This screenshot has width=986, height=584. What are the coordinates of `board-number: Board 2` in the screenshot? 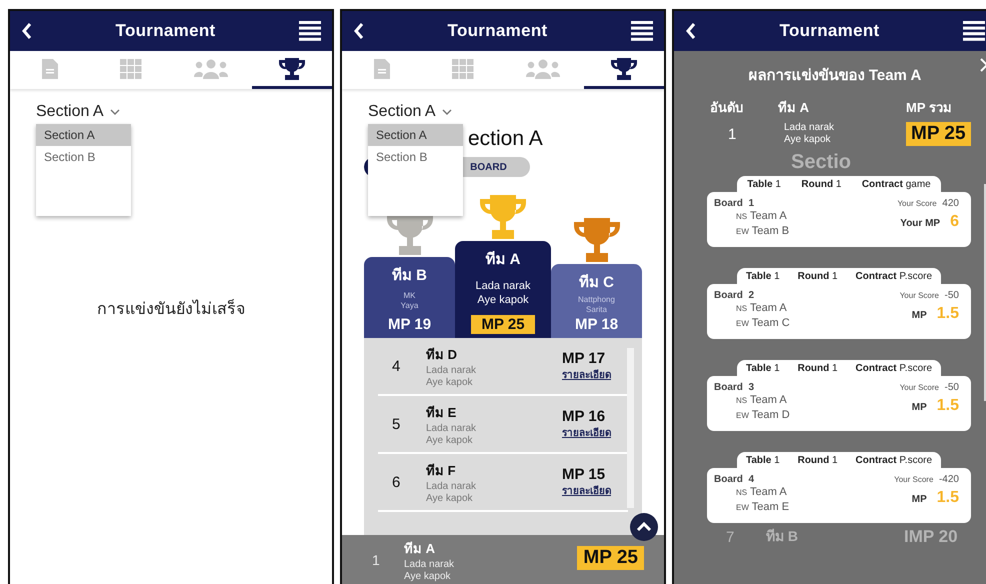 It's located at (735, 295).